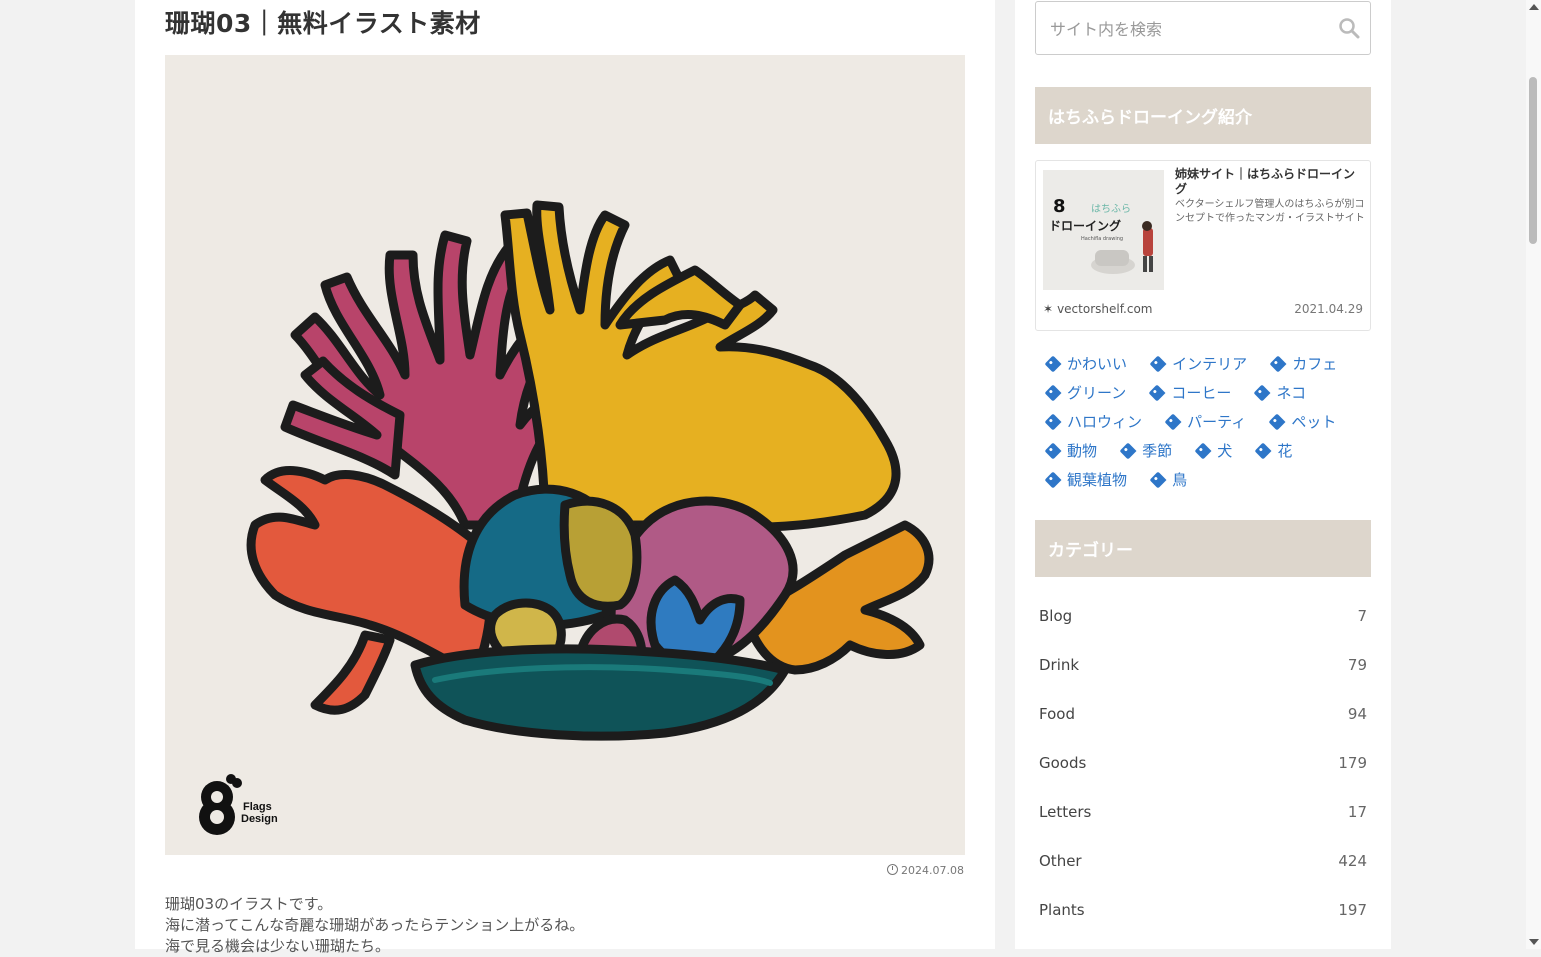  What do you see at coordinates (1063, 763) in the screenshot?
I see `category-name: Goods` at bounding box center [1063, 763].